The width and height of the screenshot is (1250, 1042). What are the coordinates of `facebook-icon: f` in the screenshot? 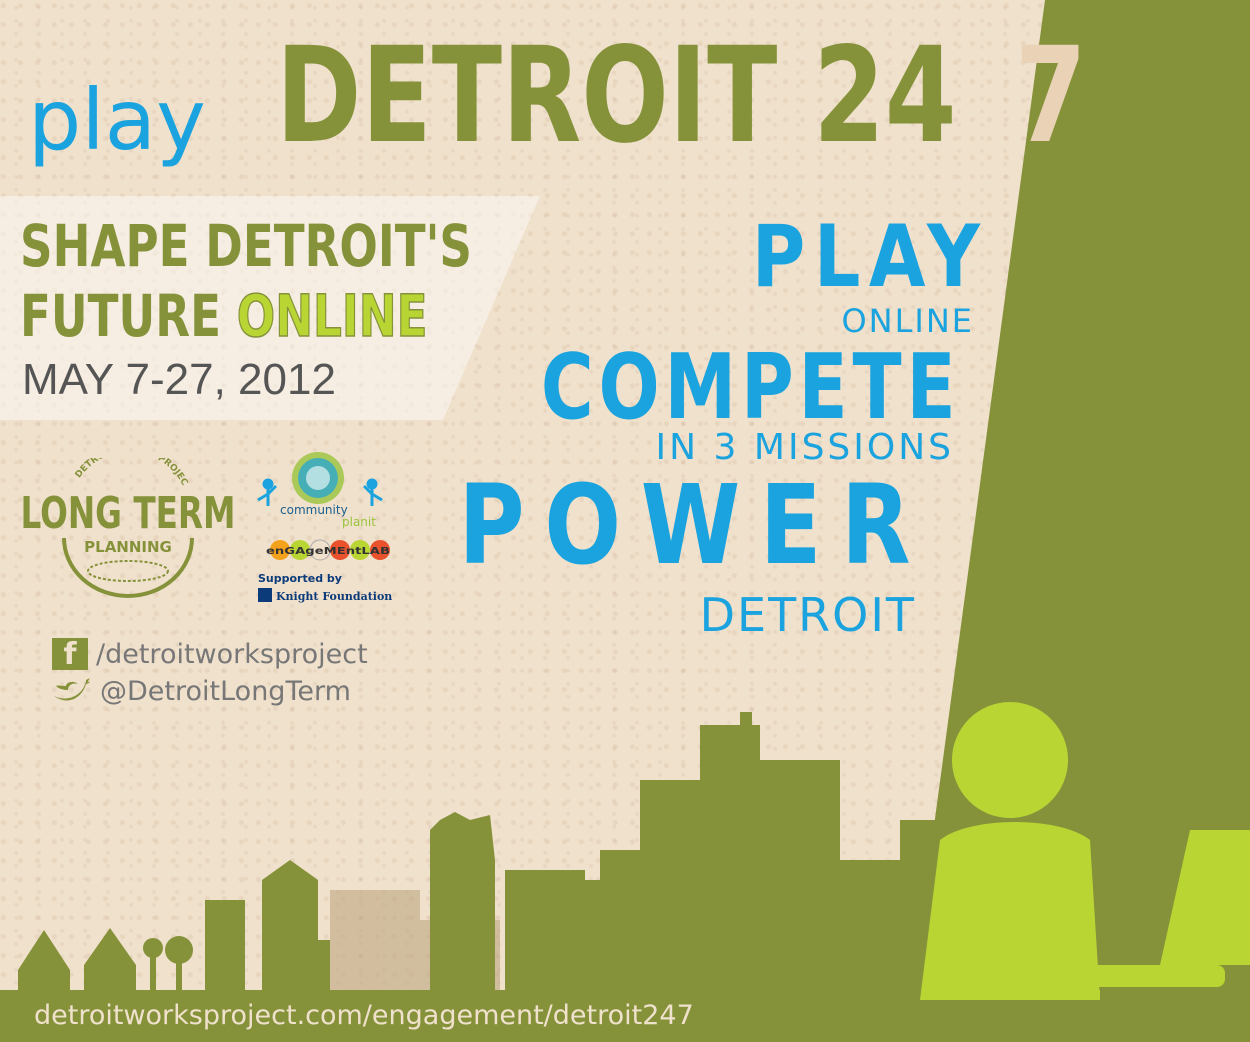 It's located at (70, 654).